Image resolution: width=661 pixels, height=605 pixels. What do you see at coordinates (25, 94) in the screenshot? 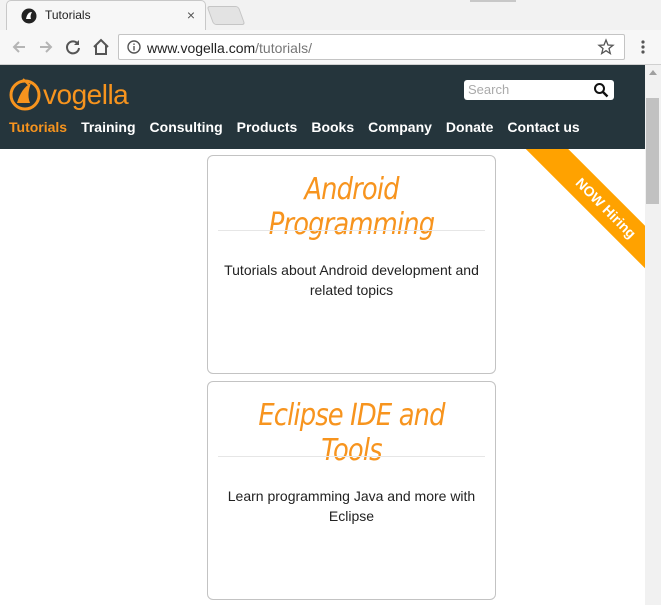
I see `vogella-logo-icon` at bounding box center [25, 94].